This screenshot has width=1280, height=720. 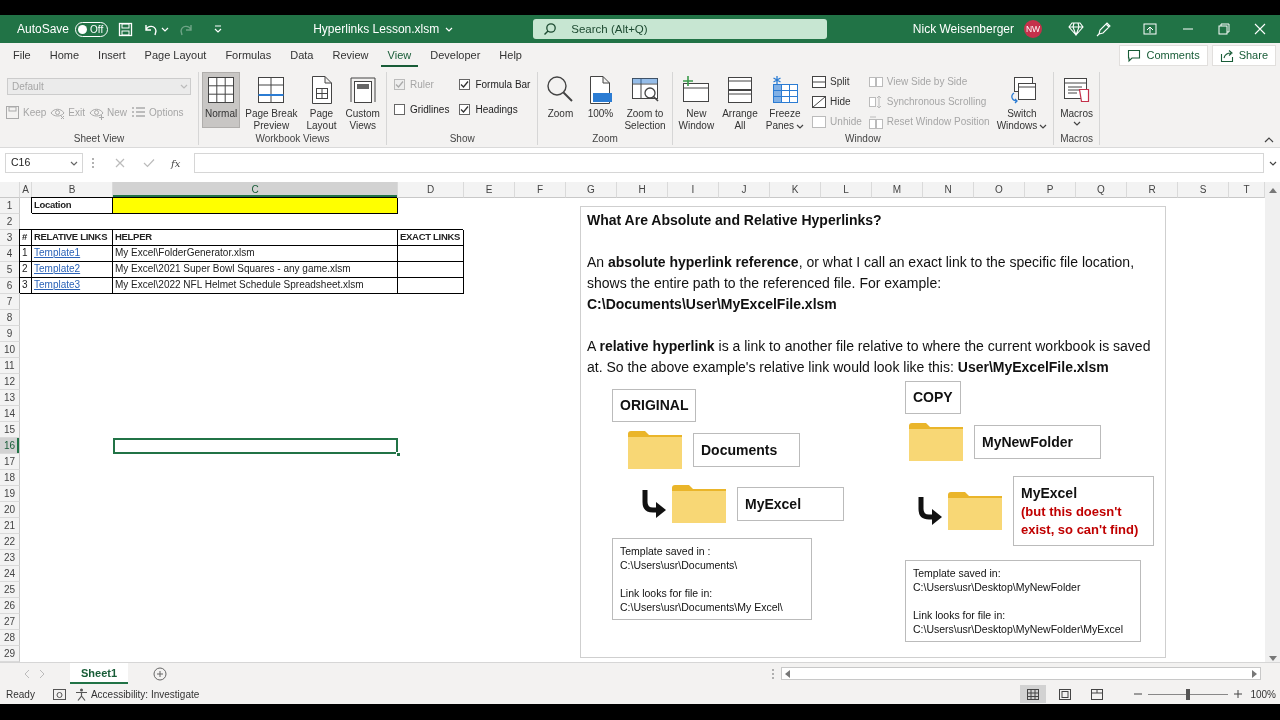 What do you see at coordinates (10, 382) in the screenshot?
I see `row-header: 12` at bounding box center [10, 382].